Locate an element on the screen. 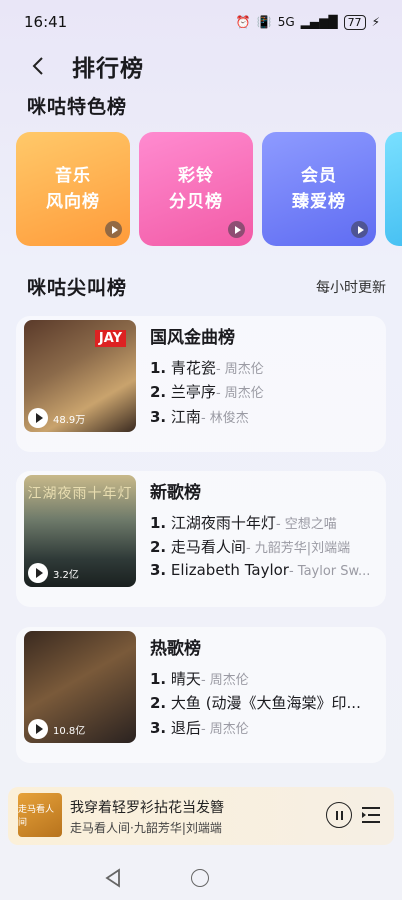  hot-section-title: 咪咕尖叫榜 is located at coordinates (77, 288).